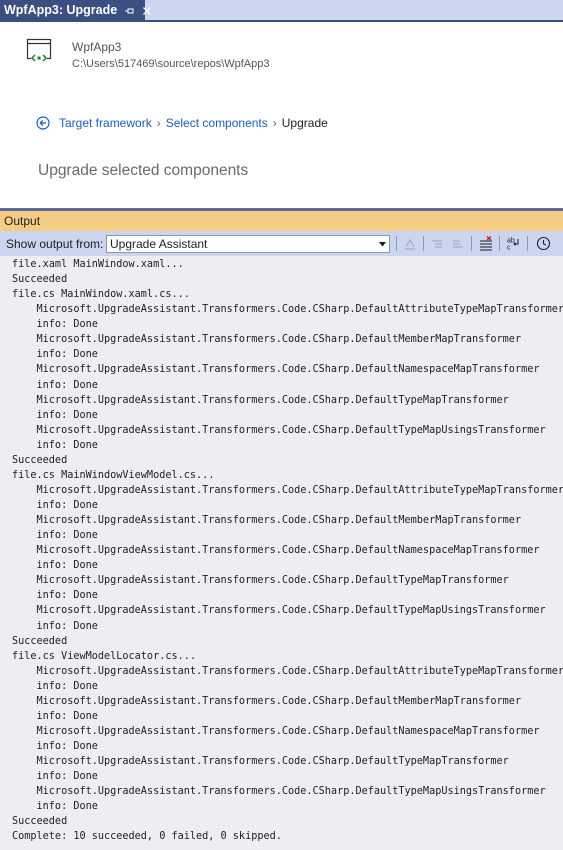  I want to click on toggle-word-wrap-icon: ab c, so click(514, 243).